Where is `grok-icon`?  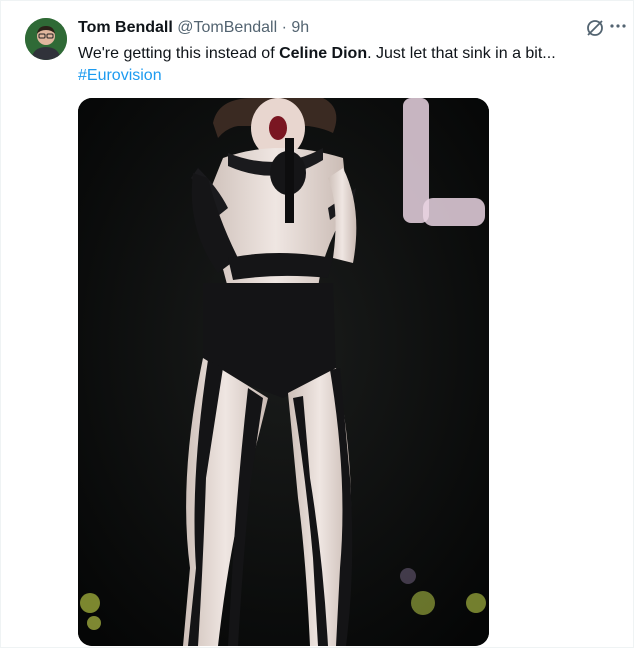
grok-icon is located at coordinates (595, 28).